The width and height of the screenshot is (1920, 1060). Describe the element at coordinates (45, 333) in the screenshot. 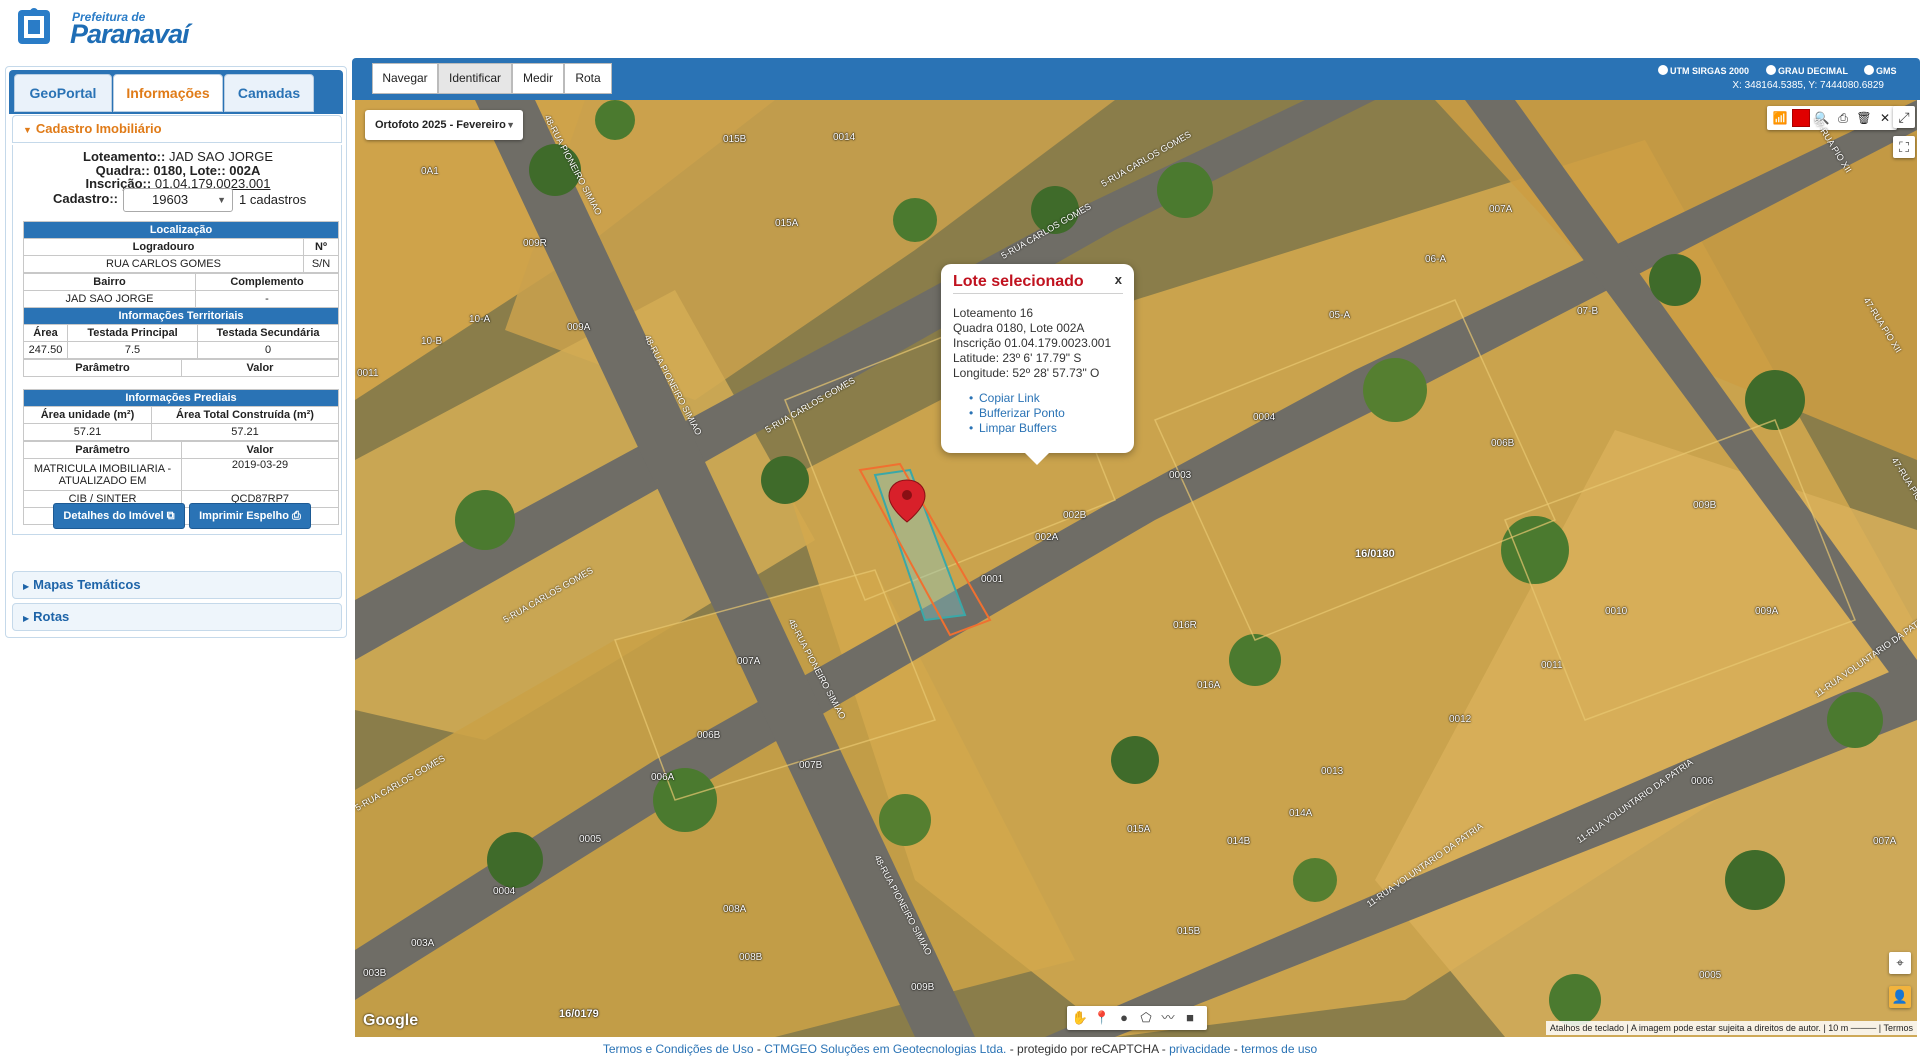

I see `col-area: Área` at that location.